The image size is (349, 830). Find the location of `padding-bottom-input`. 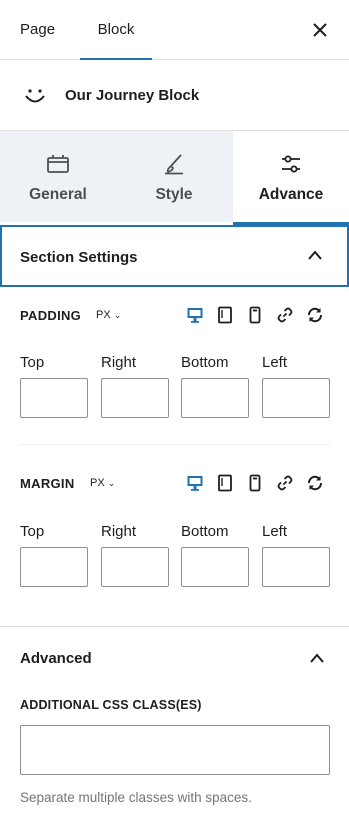

padding-bottom-input is located at coordinates (215, 398).